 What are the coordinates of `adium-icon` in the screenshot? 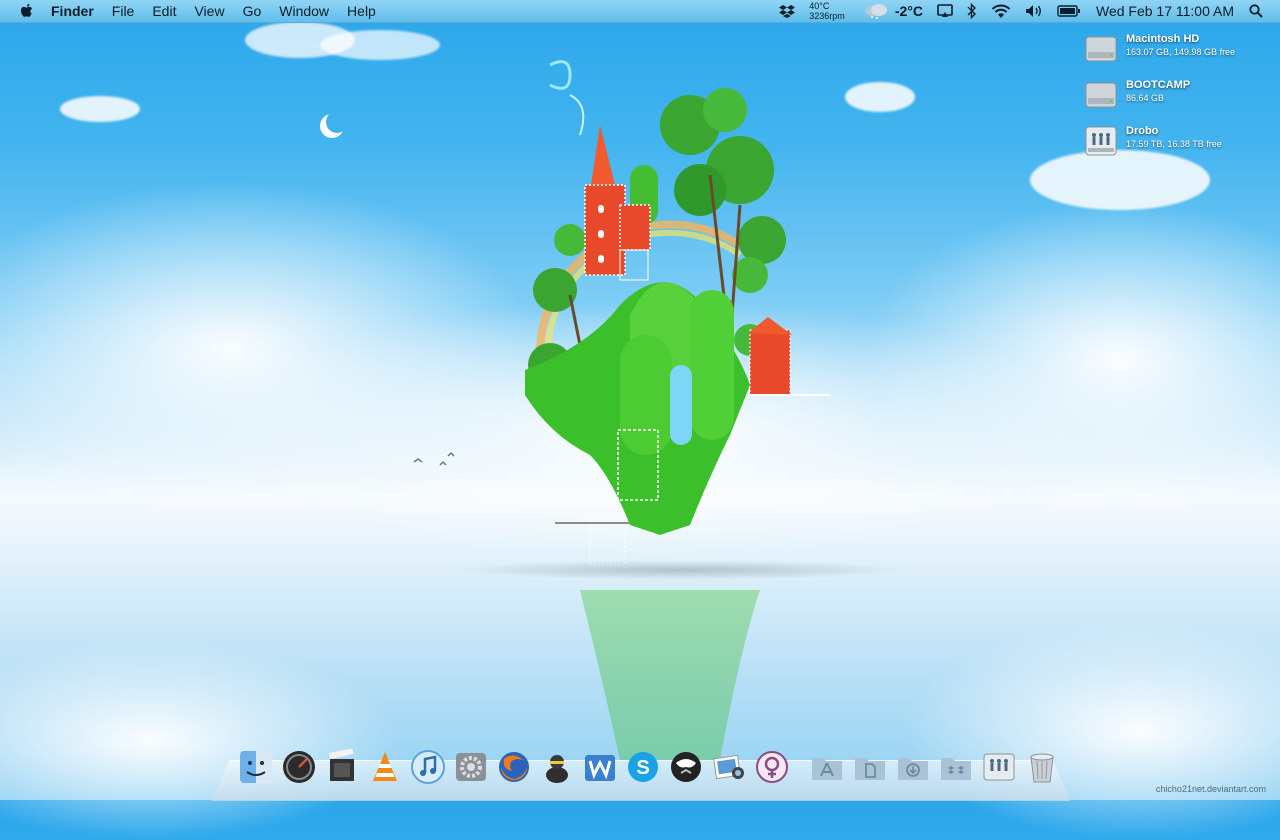 It's located at (557, 767).